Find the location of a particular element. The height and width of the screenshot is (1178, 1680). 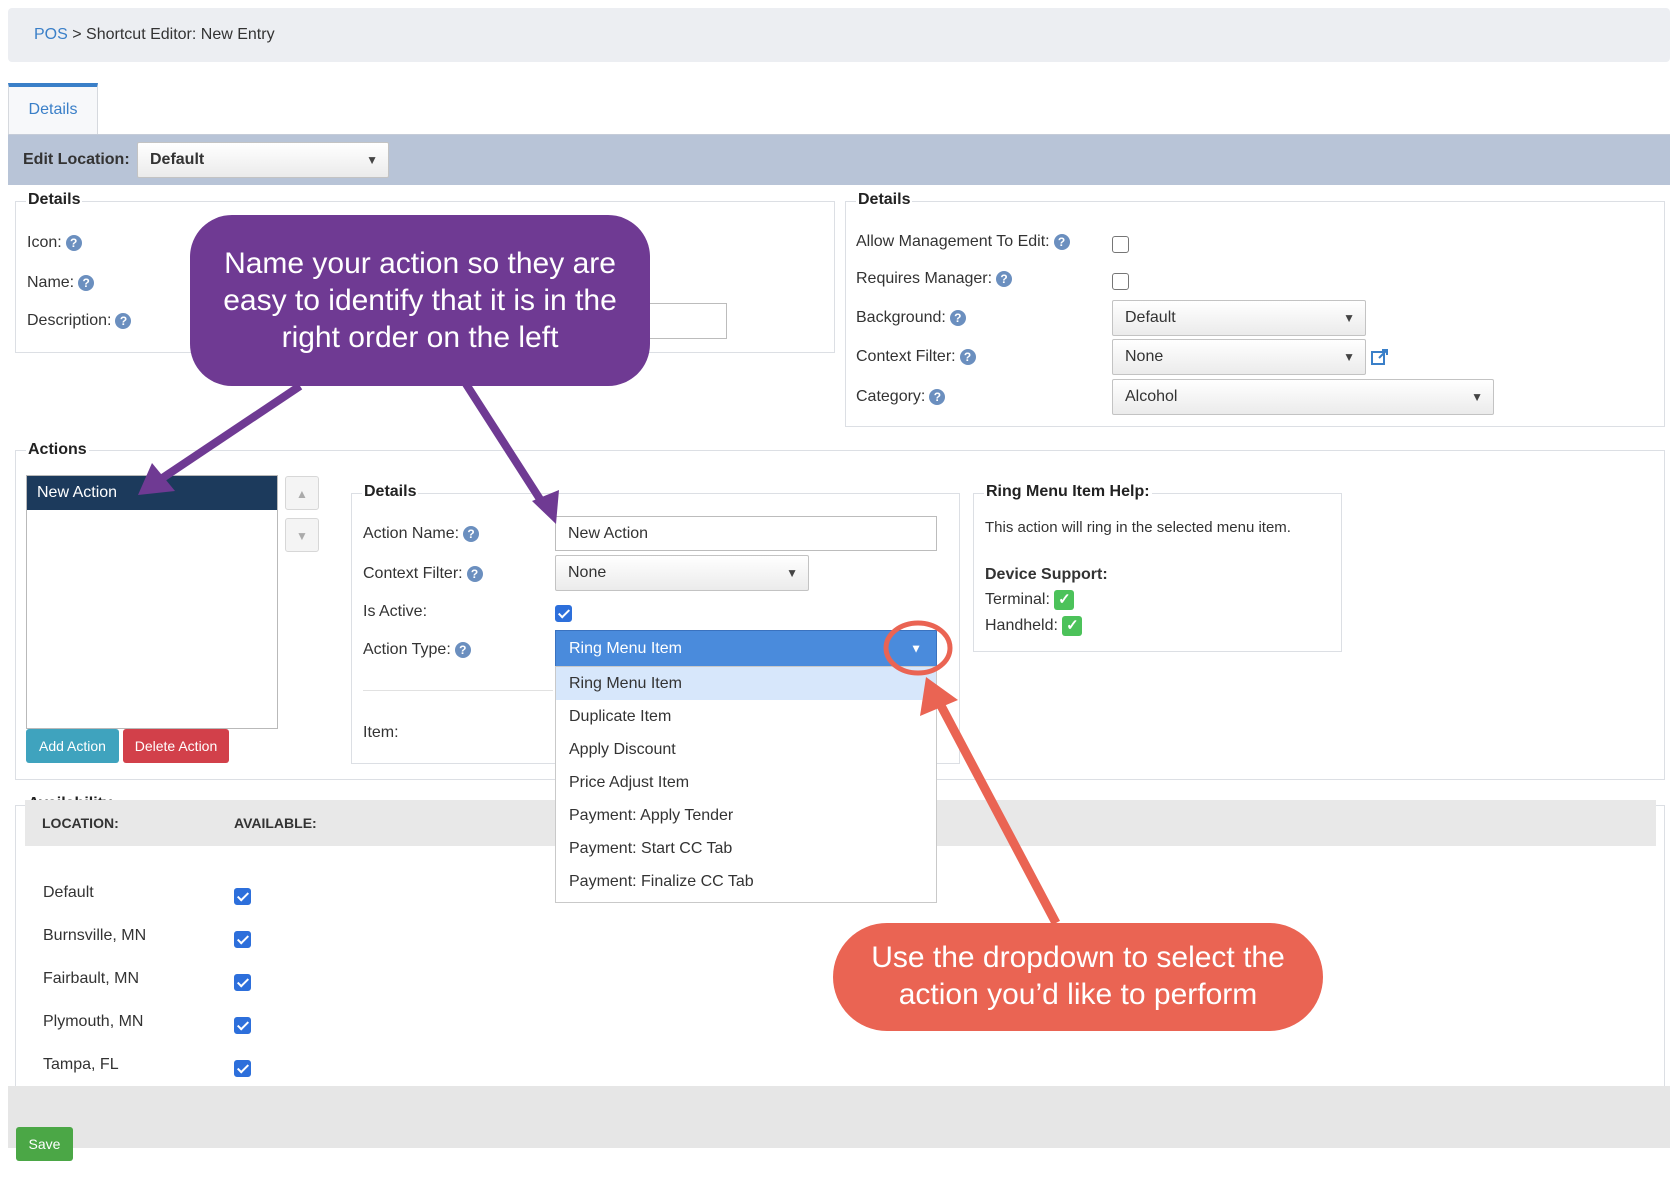

purple-arrows is located at coordinates (348, 452).